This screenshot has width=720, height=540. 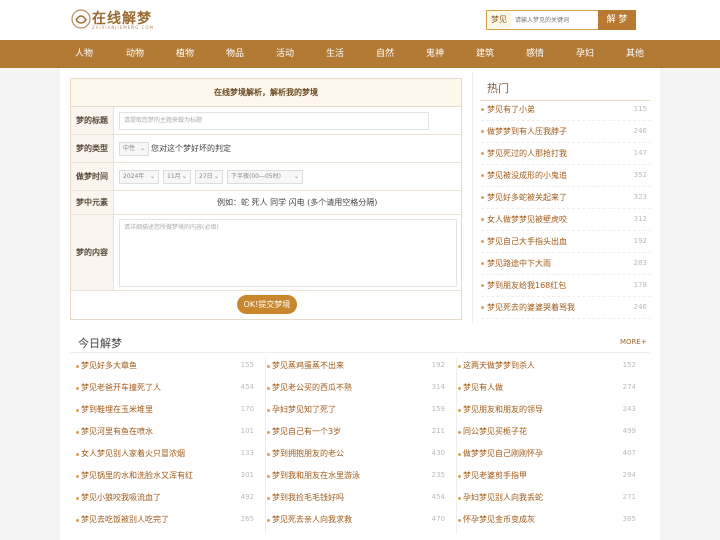 What do you see at coordinates (527, 219) in the screenshot?
I see `hot-item-label: 女人做梦梦见被壁虎咬` at bounding box center [527, 219].